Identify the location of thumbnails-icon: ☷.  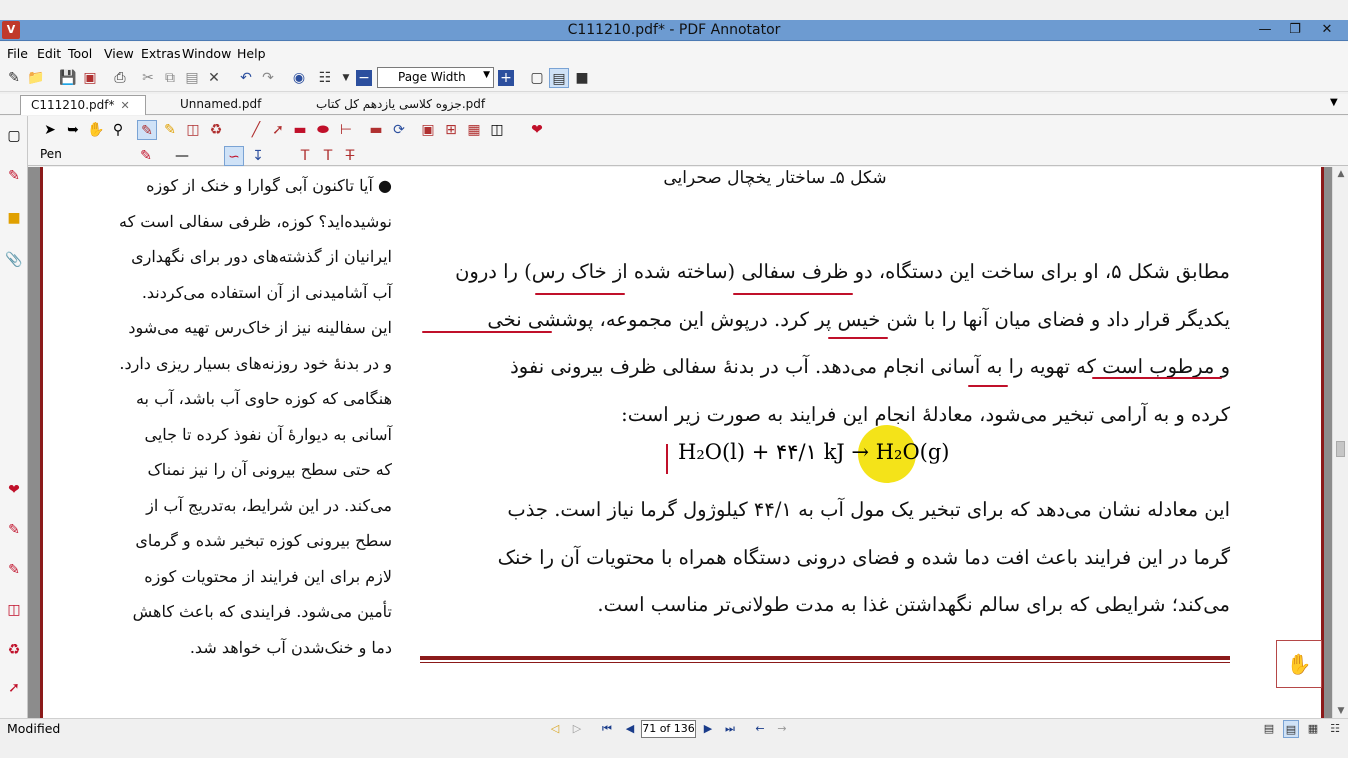
(325, 78).